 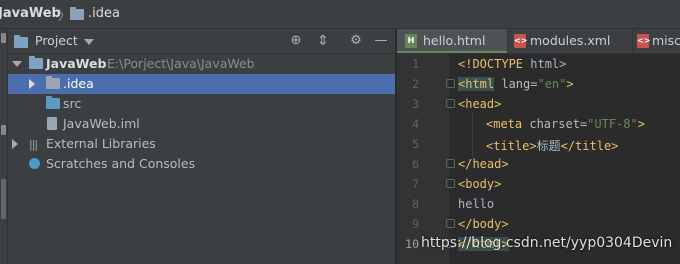 I want to click on breadcrumb-folder: .idea, so click(x=104, y=13).